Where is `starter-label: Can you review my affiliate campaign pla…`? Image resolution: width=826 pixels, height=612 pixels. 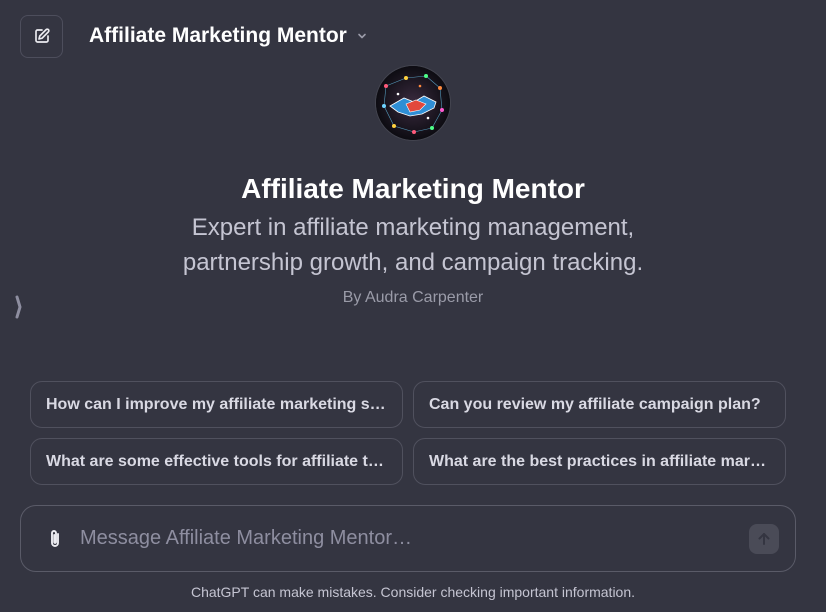
starter-label: Can you review my affiliate campaign pla… is located at coordinates (595, 404).